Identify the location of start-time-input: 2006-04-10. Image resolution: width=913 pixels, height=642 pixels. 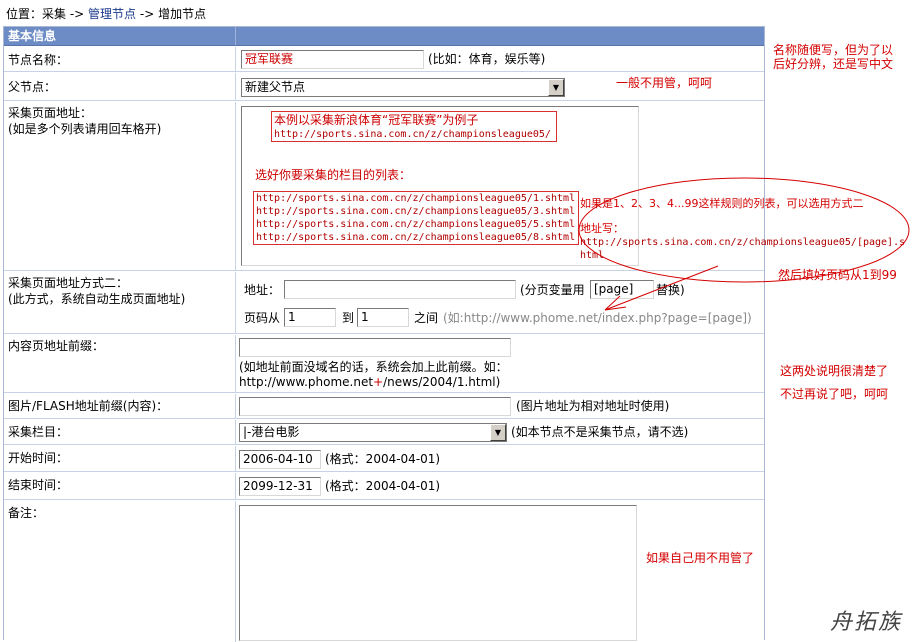
(280, 459).